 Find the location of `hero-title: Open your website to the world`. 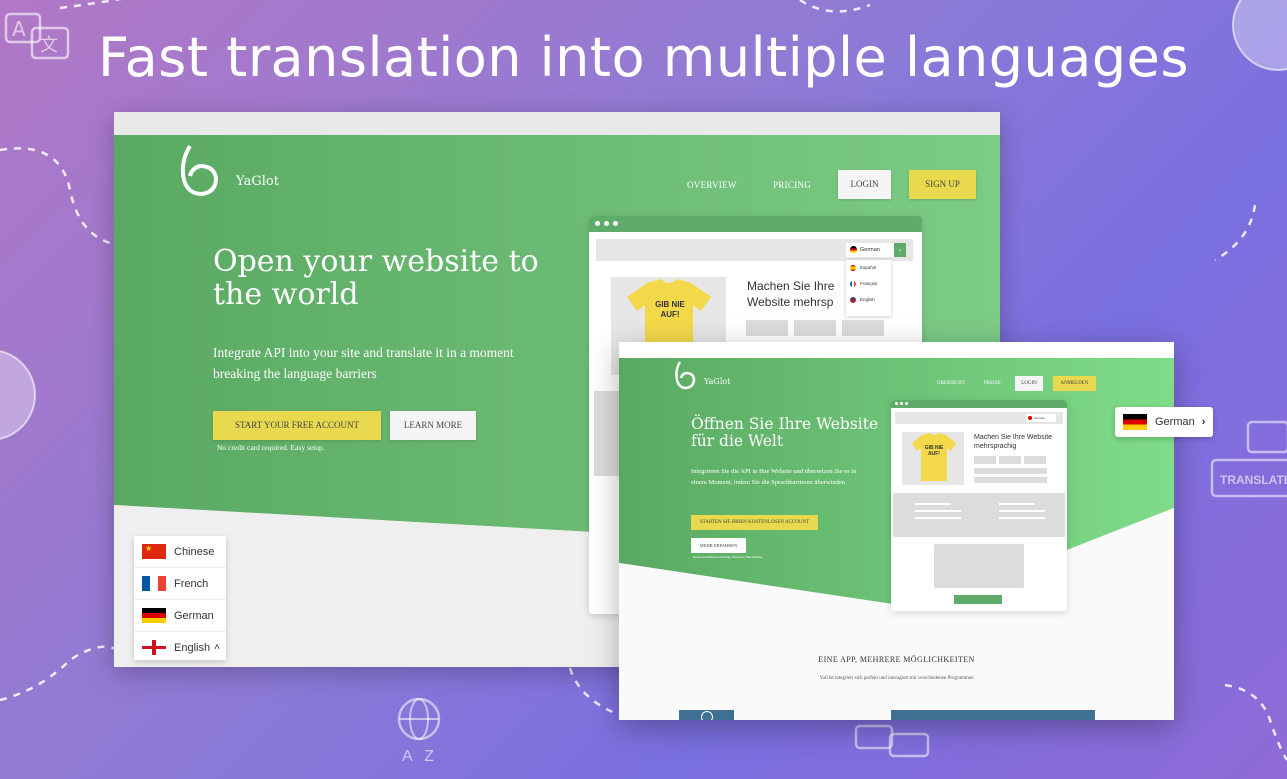

hero-title: Open your website to the world is located at coordinates (376, 278).